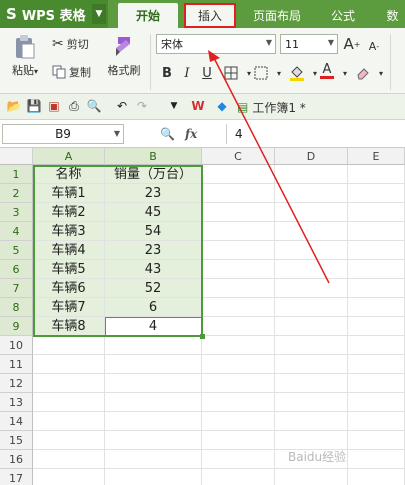 This screenshot has height=485, width=405. Describe the element at coordinates (69, 326) in the screenshot. I see `cell-a9: 车辆8` at that location.